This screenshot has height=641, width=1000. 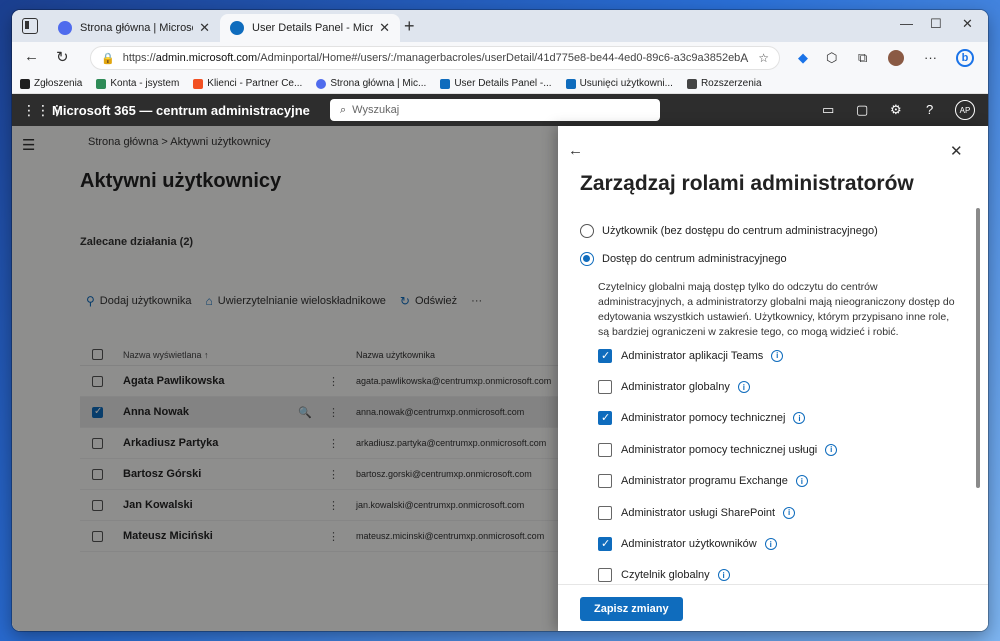 What do you see at coordinates (862, 58) in the screenshot?
I see `profile-switch-icon: ⧉` at bounding box center [862, 58].